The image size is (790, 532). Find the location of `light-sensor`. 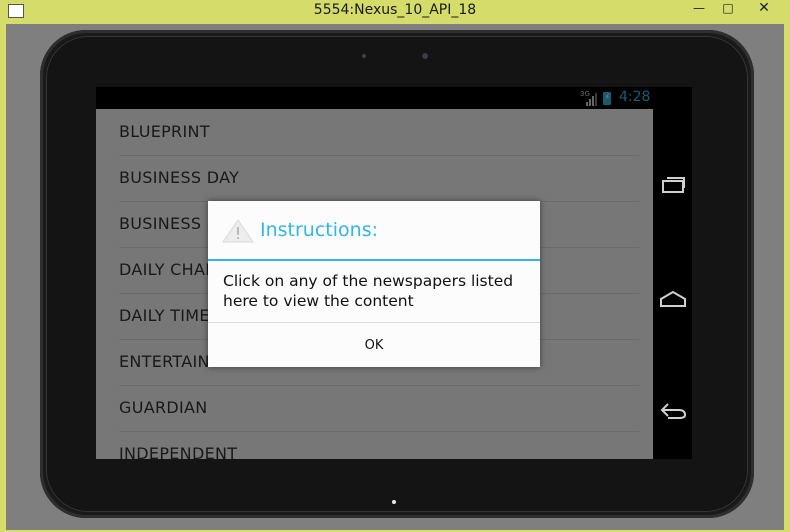

light-sensor is located at coordinates (364, 56).